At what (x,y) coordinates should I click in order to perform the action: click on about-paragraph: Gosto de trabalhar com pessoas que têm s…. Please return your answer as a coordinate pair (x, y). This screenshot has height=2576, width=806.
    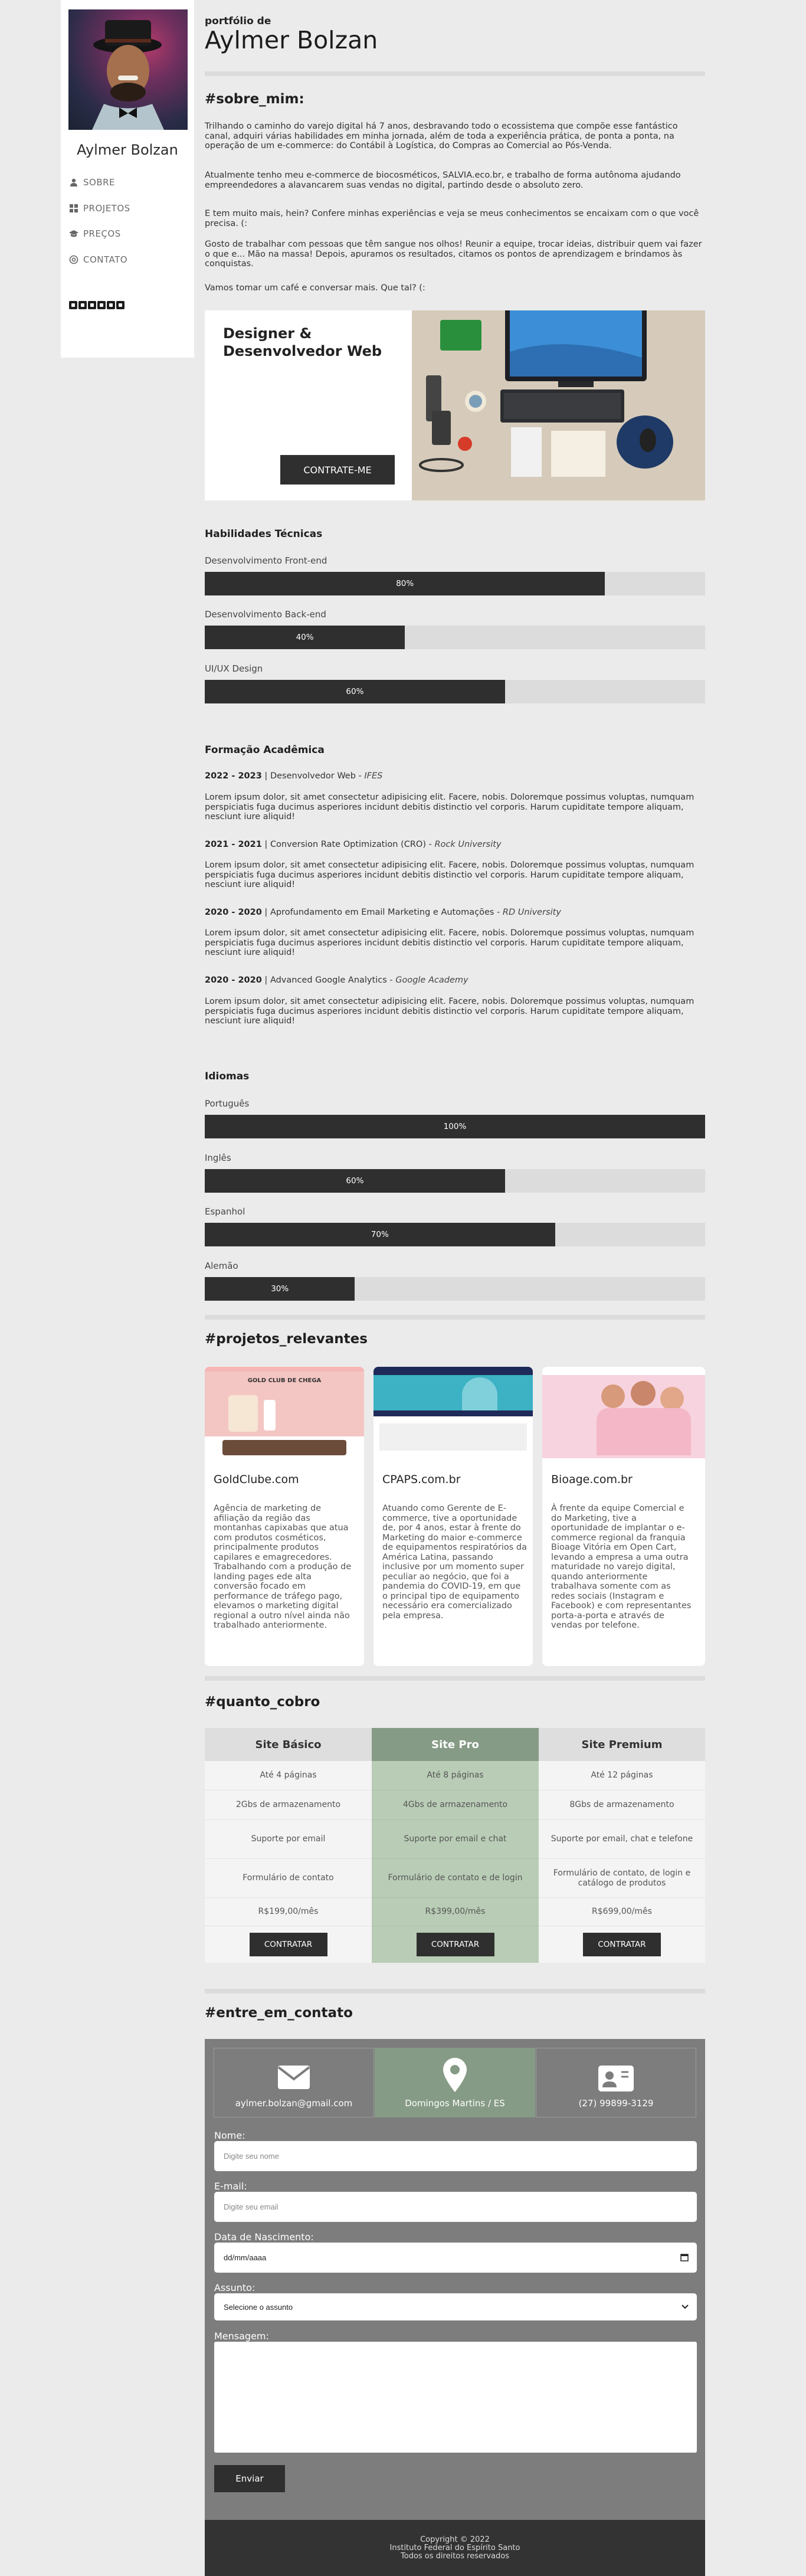
    Looking at the image, I should click on (453, 255).